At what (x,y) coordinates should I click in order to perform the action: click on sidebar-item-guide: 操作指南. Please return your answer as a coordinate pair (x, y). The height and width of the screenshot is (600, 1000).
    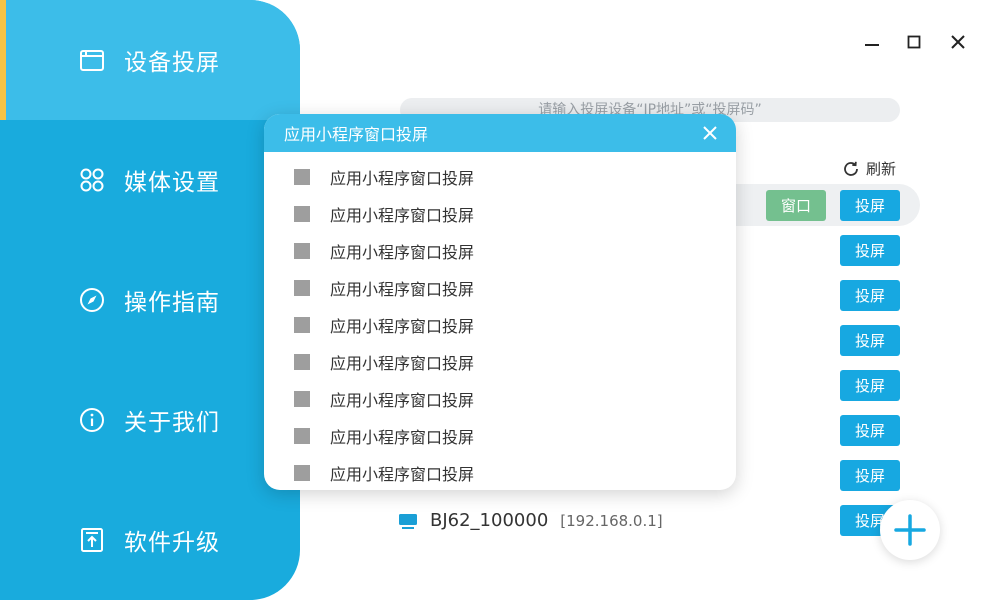
    Looking at the image, I should click on (150, 300).